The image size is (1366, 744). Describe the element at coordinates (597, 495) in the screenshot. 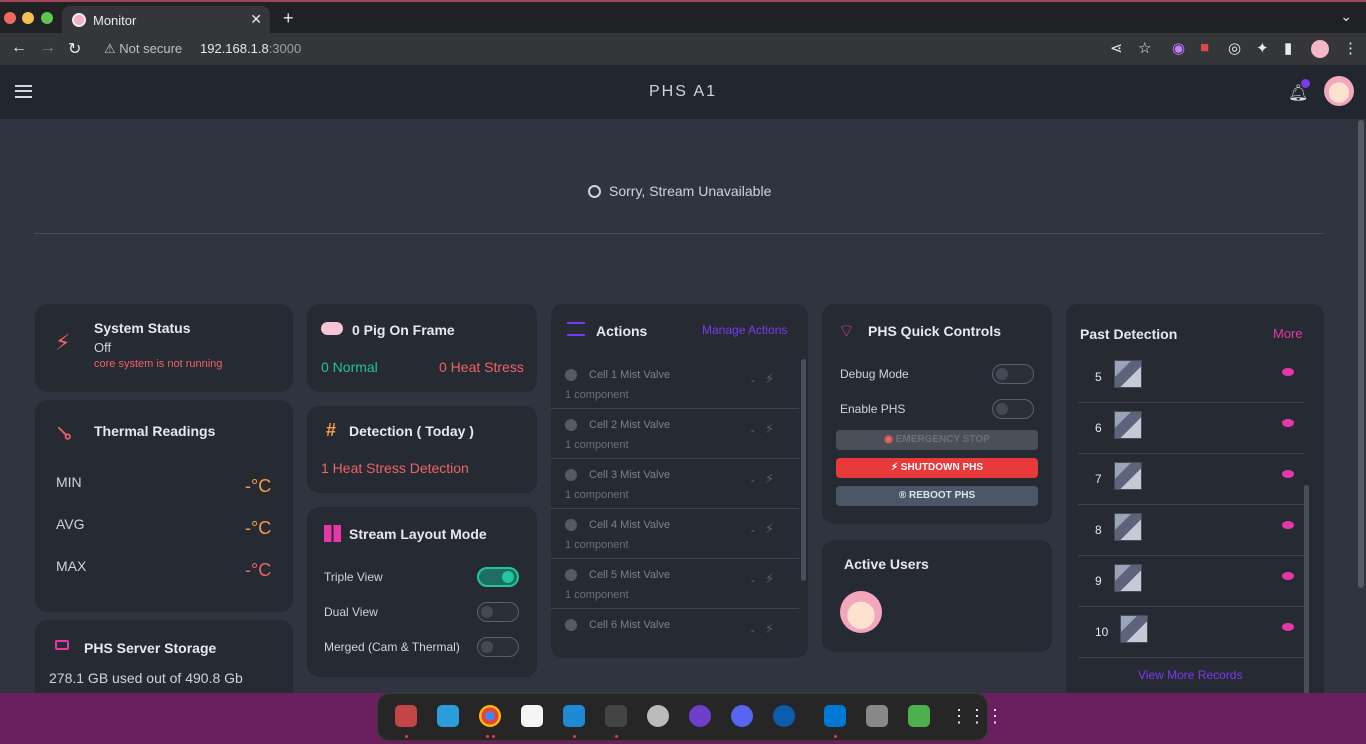

I see `action-count: 1 component` at that location.